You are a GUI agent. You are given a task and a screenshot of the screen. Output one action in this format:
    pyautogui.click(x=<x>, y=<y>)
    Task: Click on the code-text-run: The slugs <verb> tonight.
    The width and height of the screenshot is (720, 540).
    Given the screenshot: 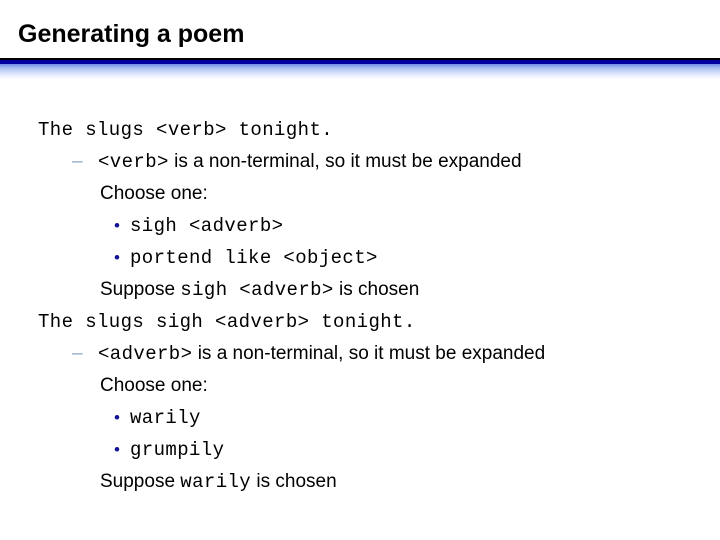 What is the action you would take?
    pyautogui.click(x=186, y=130)
    